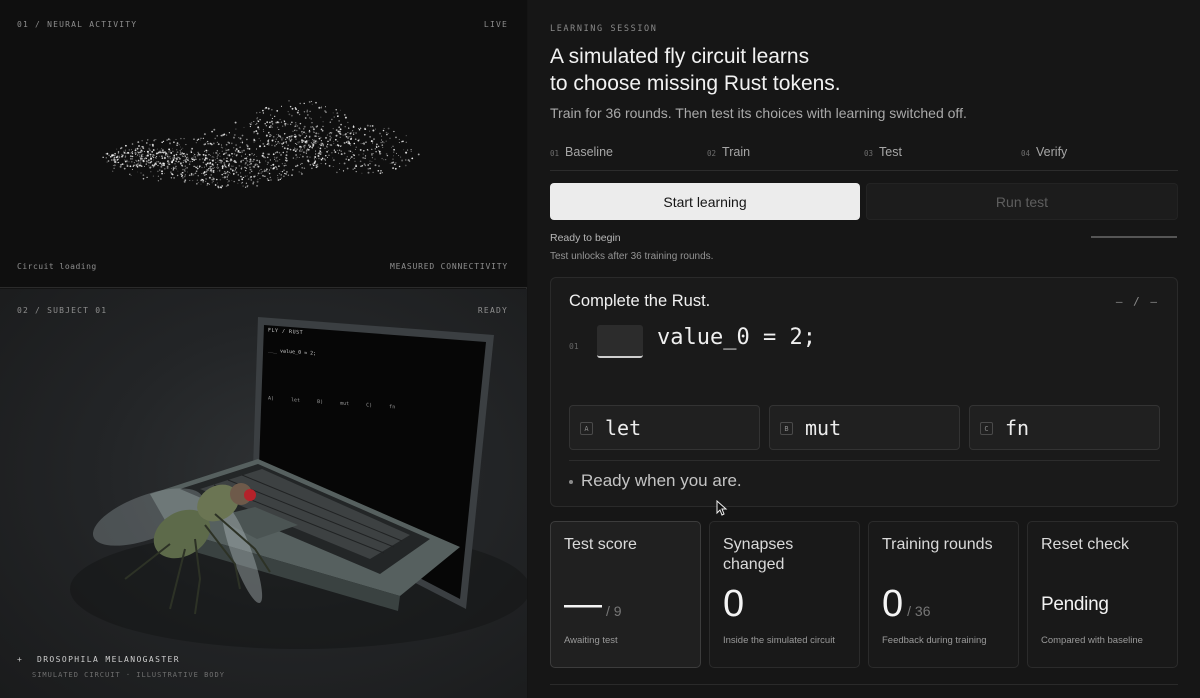  What do you see at coordinates (664, 427) in the screenshot?
I see `option-let-button: A let` at bounding box center [664, 427].